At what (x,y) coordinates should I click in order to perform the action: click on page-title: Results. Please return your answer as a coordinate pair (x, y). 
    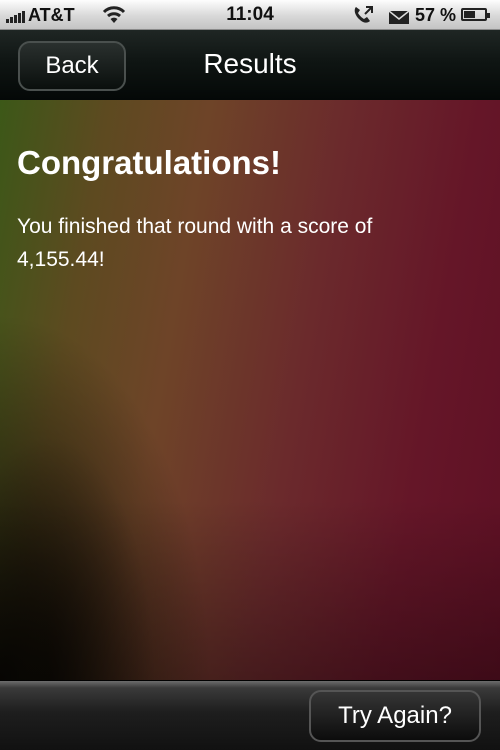
    Looking at the image, I should click on (250, 63).